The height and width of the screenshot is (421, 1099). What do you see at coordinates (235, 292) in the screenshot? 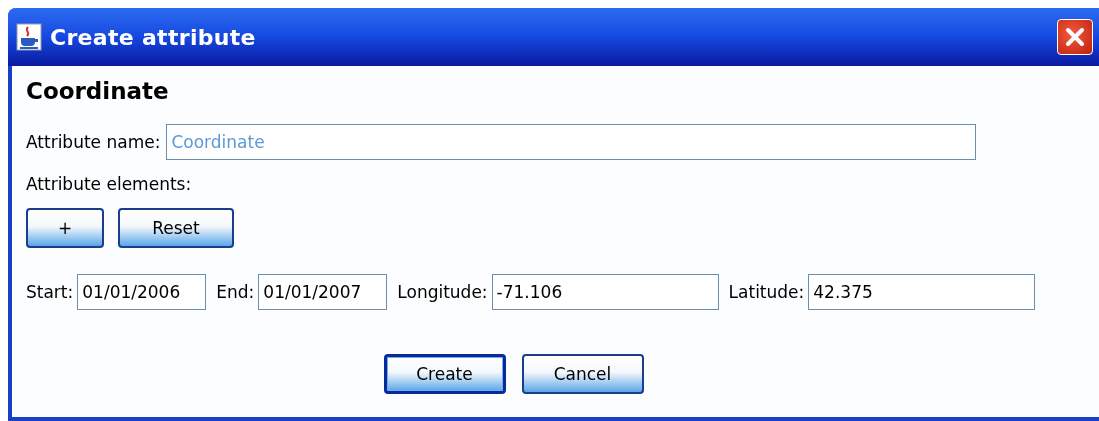
I see `field-label: End:` at bounding box center [235, 292].